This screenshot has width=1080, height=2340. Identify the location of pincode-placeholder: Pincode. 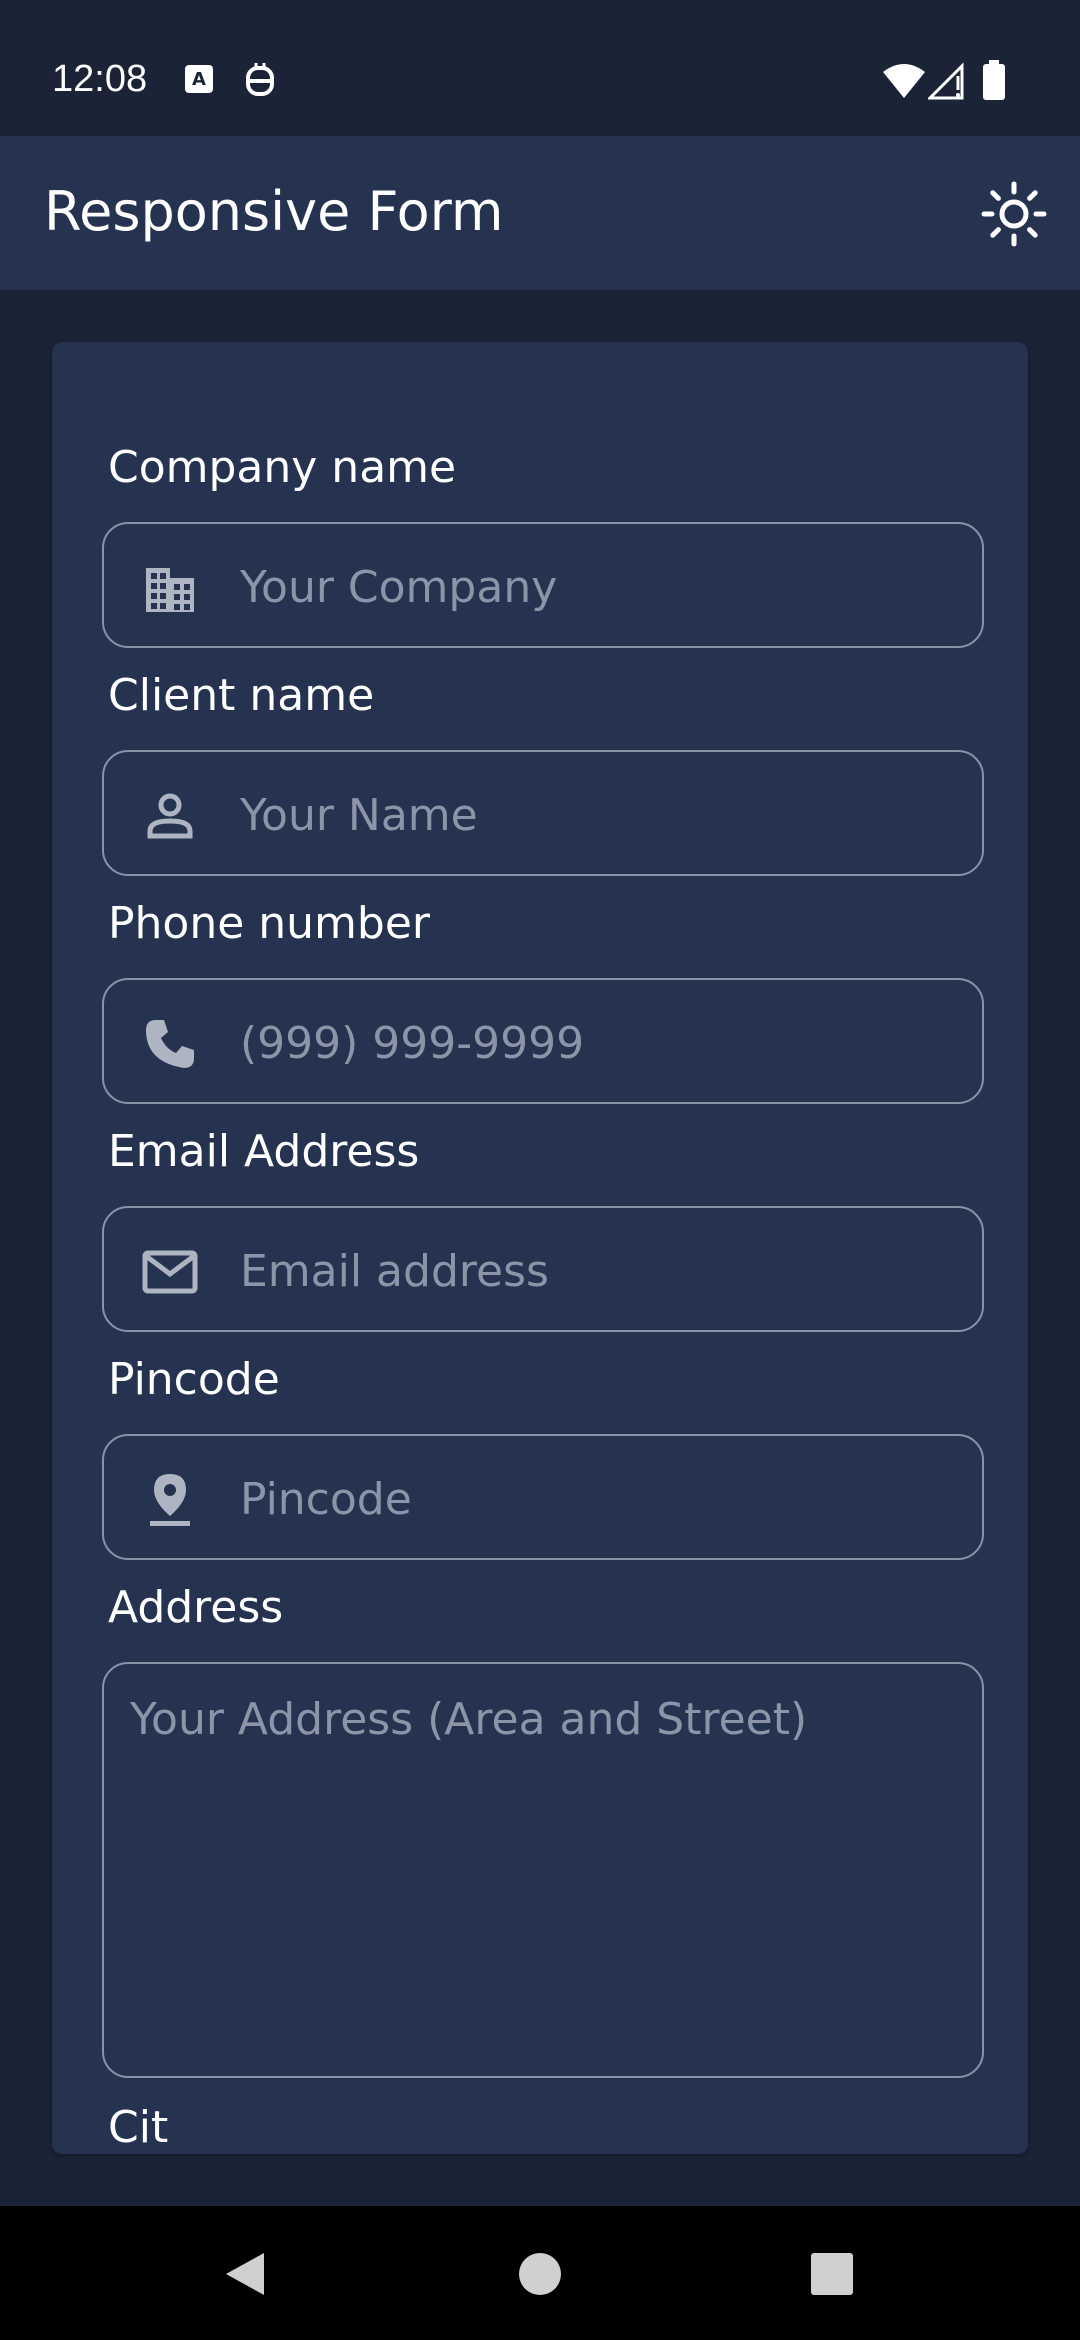
(326, 1499).